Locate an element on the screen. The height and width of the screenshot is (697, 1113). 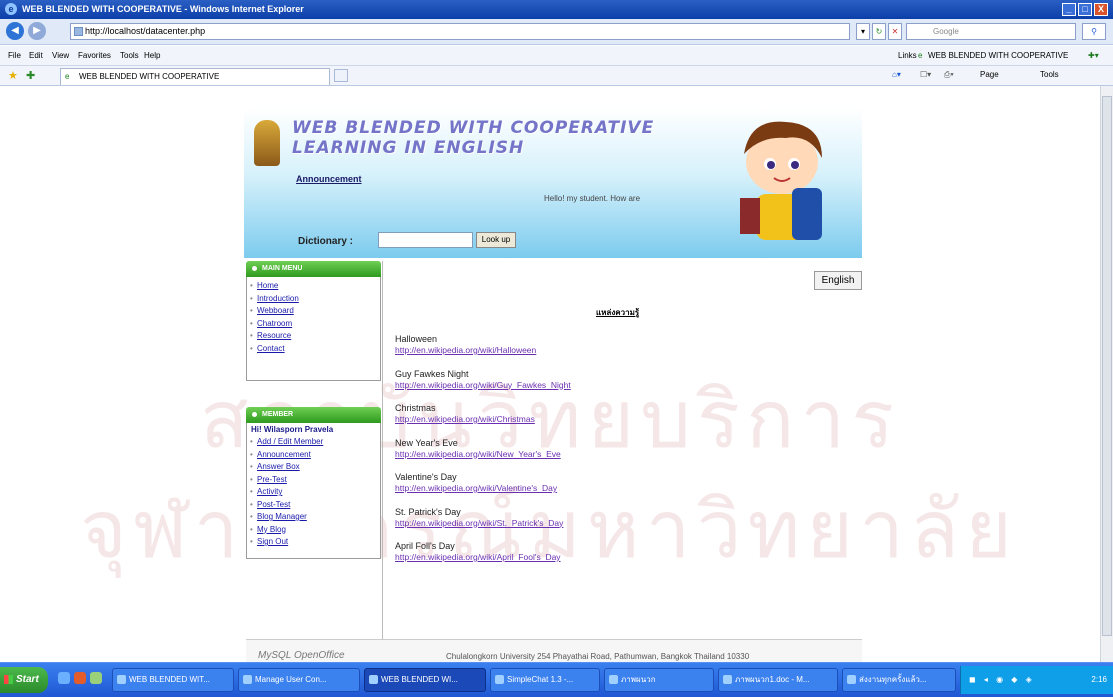
address-dropdown-icon: ▾ is located at coordinates (863, 31).